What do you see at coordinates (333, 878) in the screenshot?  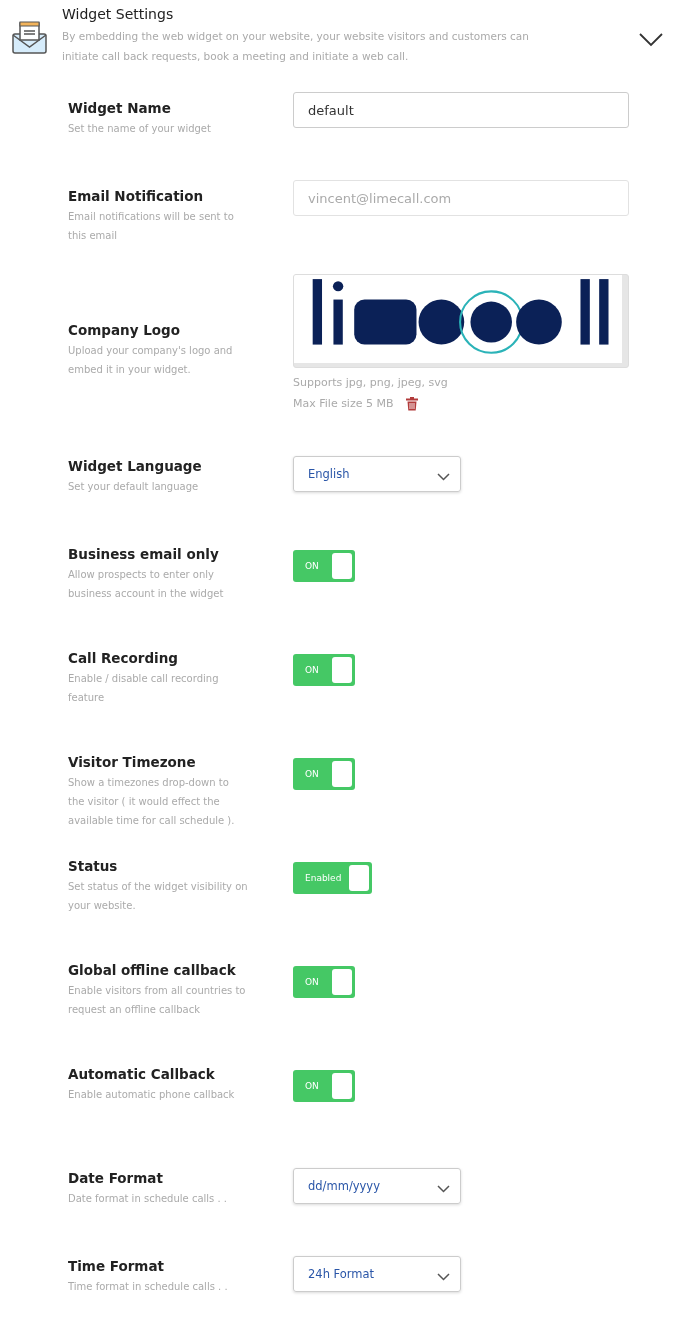 I see `toggle-switch: Enabled` at bounding box center [333, 878].